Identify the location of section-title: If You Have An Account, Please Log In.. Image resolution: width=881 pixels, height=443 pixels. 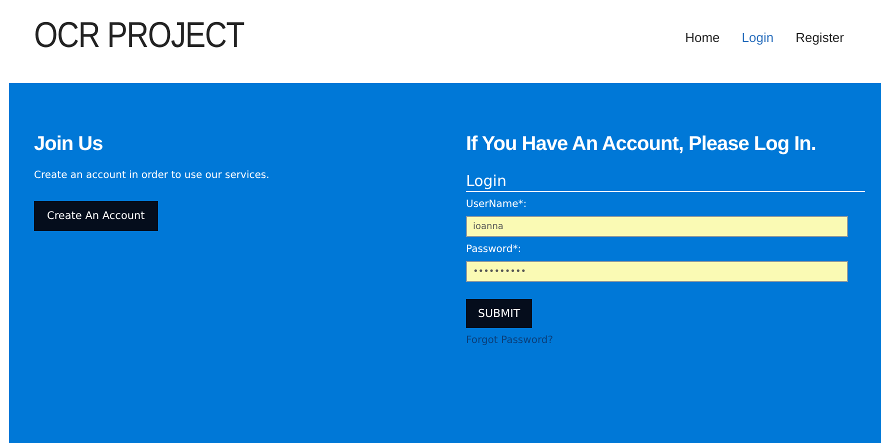
(641, 144).